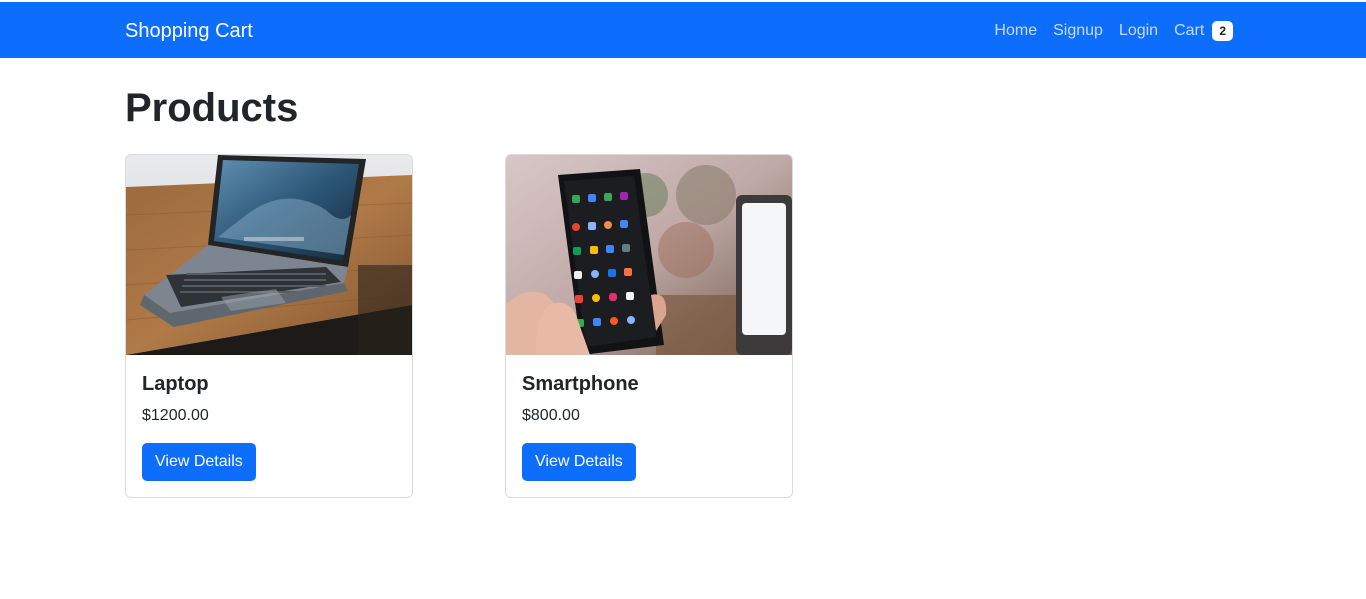 The height and width of the screenshot is (599, 1366). I want to click on product-price: $1200.00, so click(175, 415).